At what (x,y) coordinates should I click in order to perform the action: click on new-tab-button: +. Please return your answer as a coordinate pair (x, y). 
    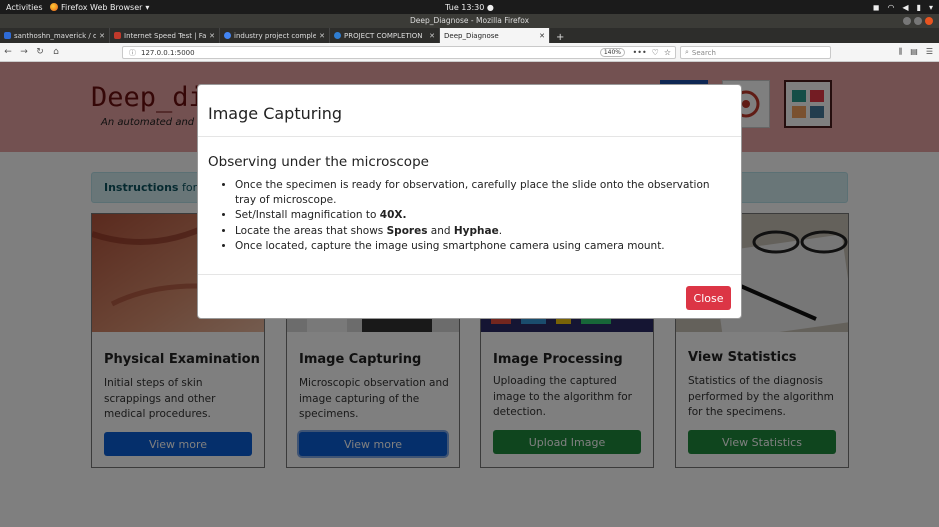
    Looking at the image, I should click on (560, 37).